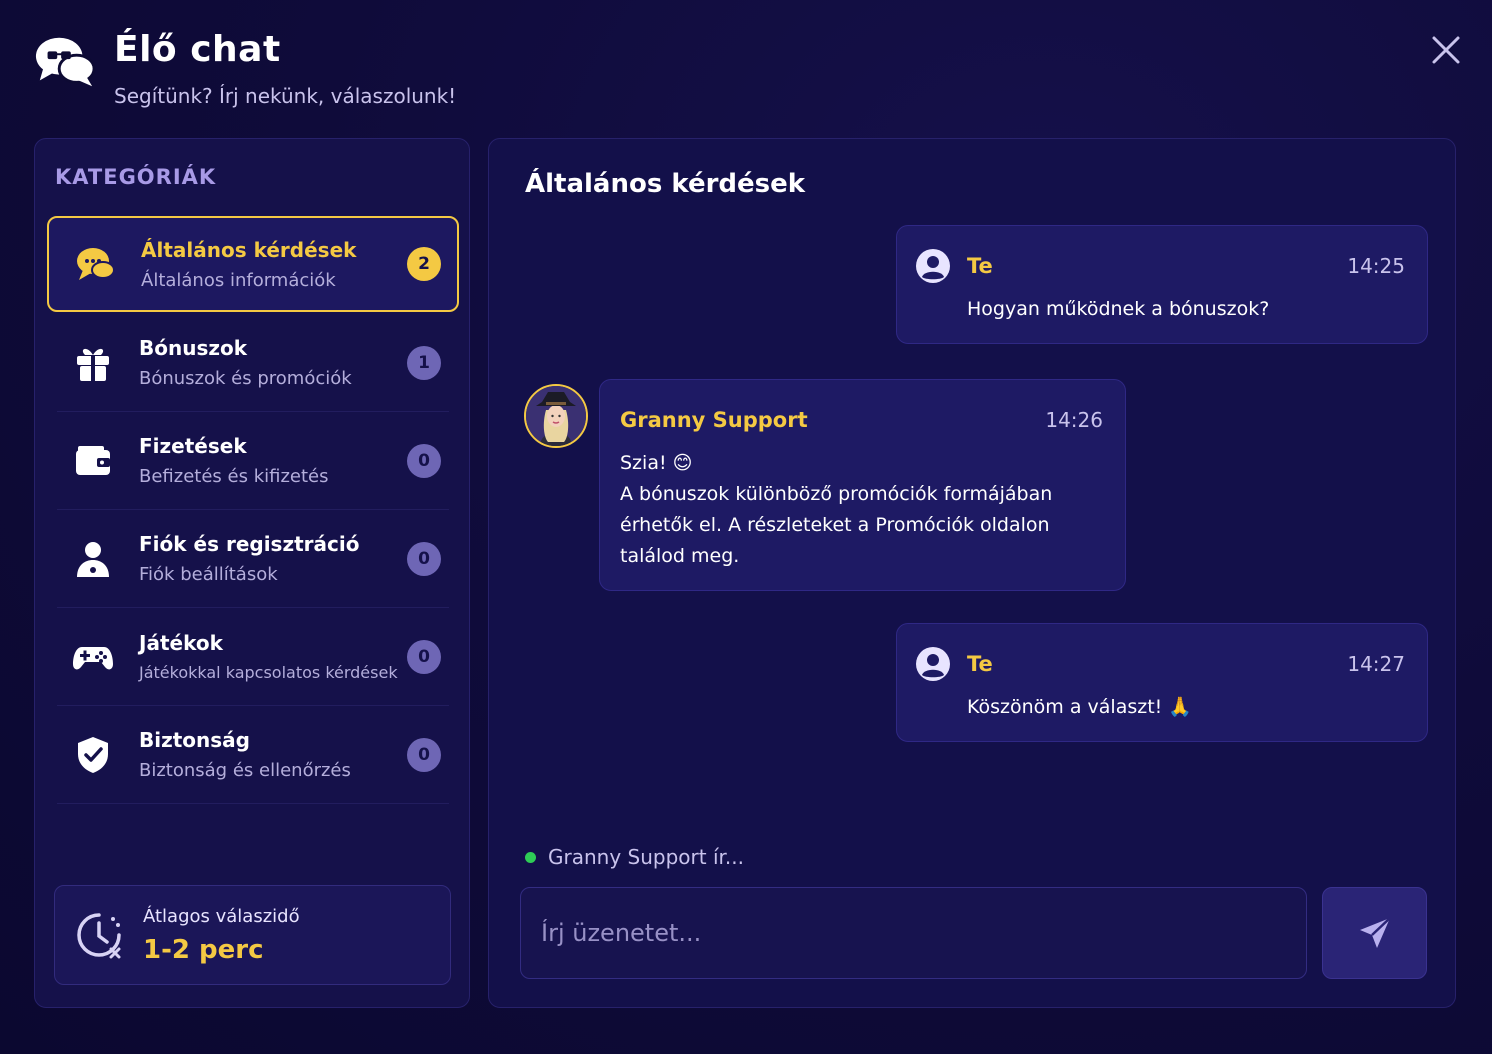 This screenshot has width=1492, height=1054. I want to click on category-subtitle: Játékokkal kapcsolatos kérdések, so click(268, 672).